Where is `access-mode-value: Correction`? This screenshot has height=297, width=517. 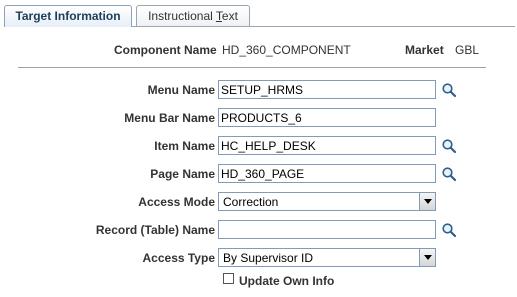 access-mode-value: Correction is located at coordinates (251, 202).